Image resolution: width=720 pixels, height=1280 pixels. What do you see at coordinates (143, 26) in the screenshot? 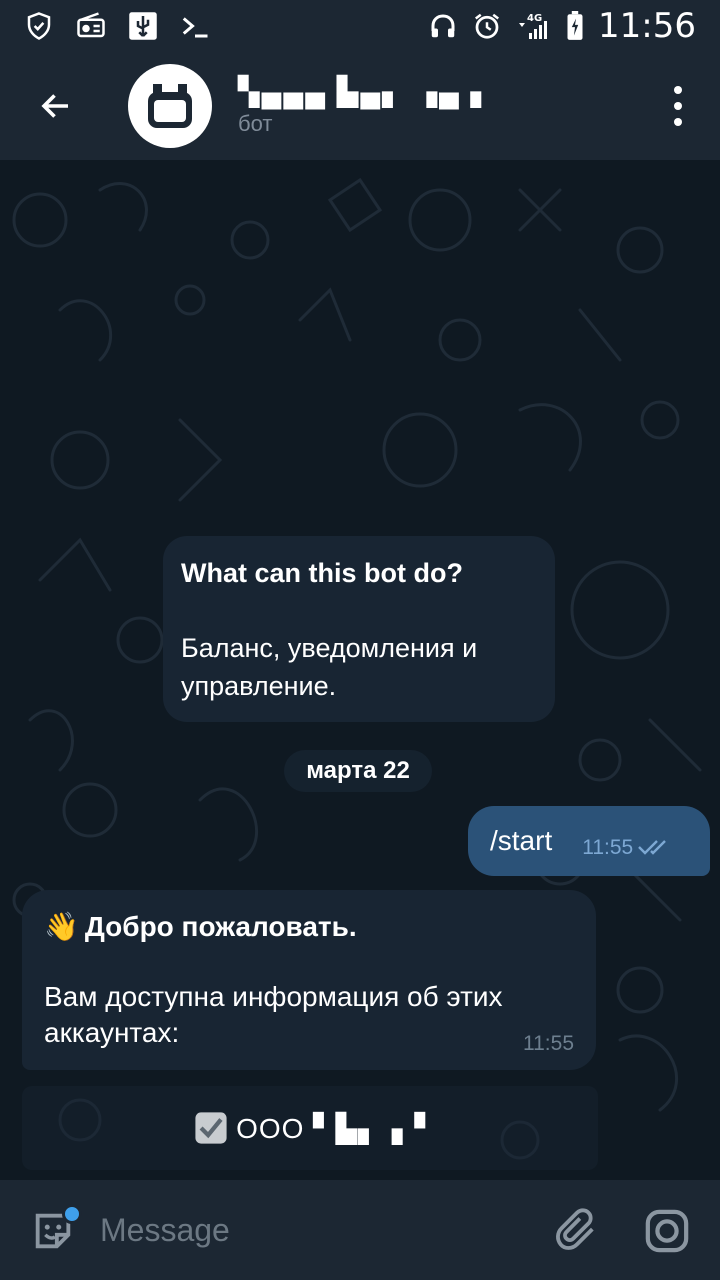
I see `usb-icon` at bounding box center [143, 26].